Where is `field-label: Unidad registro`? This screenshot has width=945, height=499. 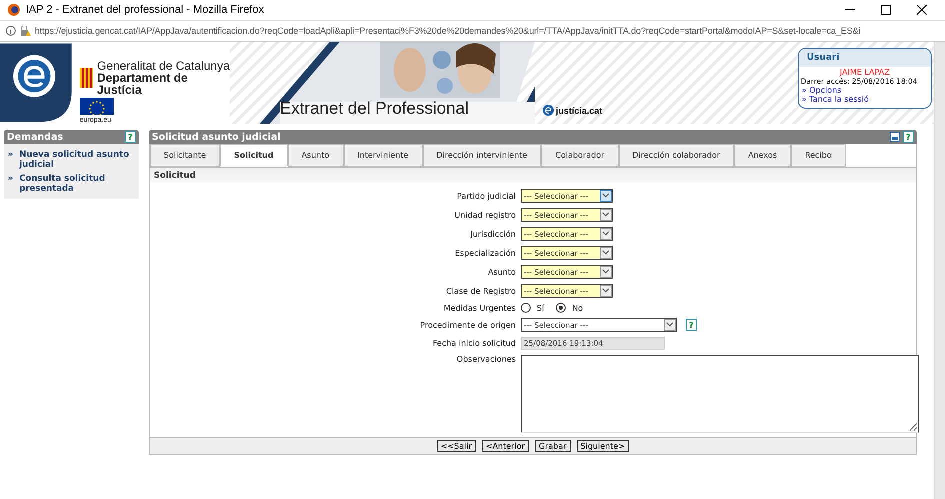
field-label: Unidad registro is located at coordinates (485, 215).